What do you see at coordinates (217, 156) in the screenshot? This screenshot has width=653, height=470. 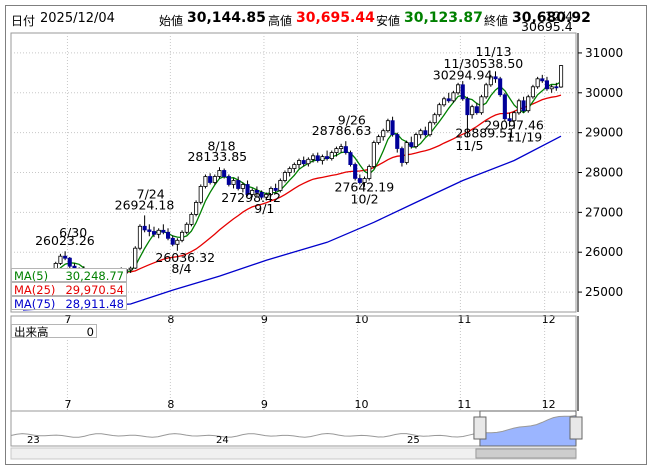 I see `price-annotation: 28133.85` at bounding box center [217, 156].